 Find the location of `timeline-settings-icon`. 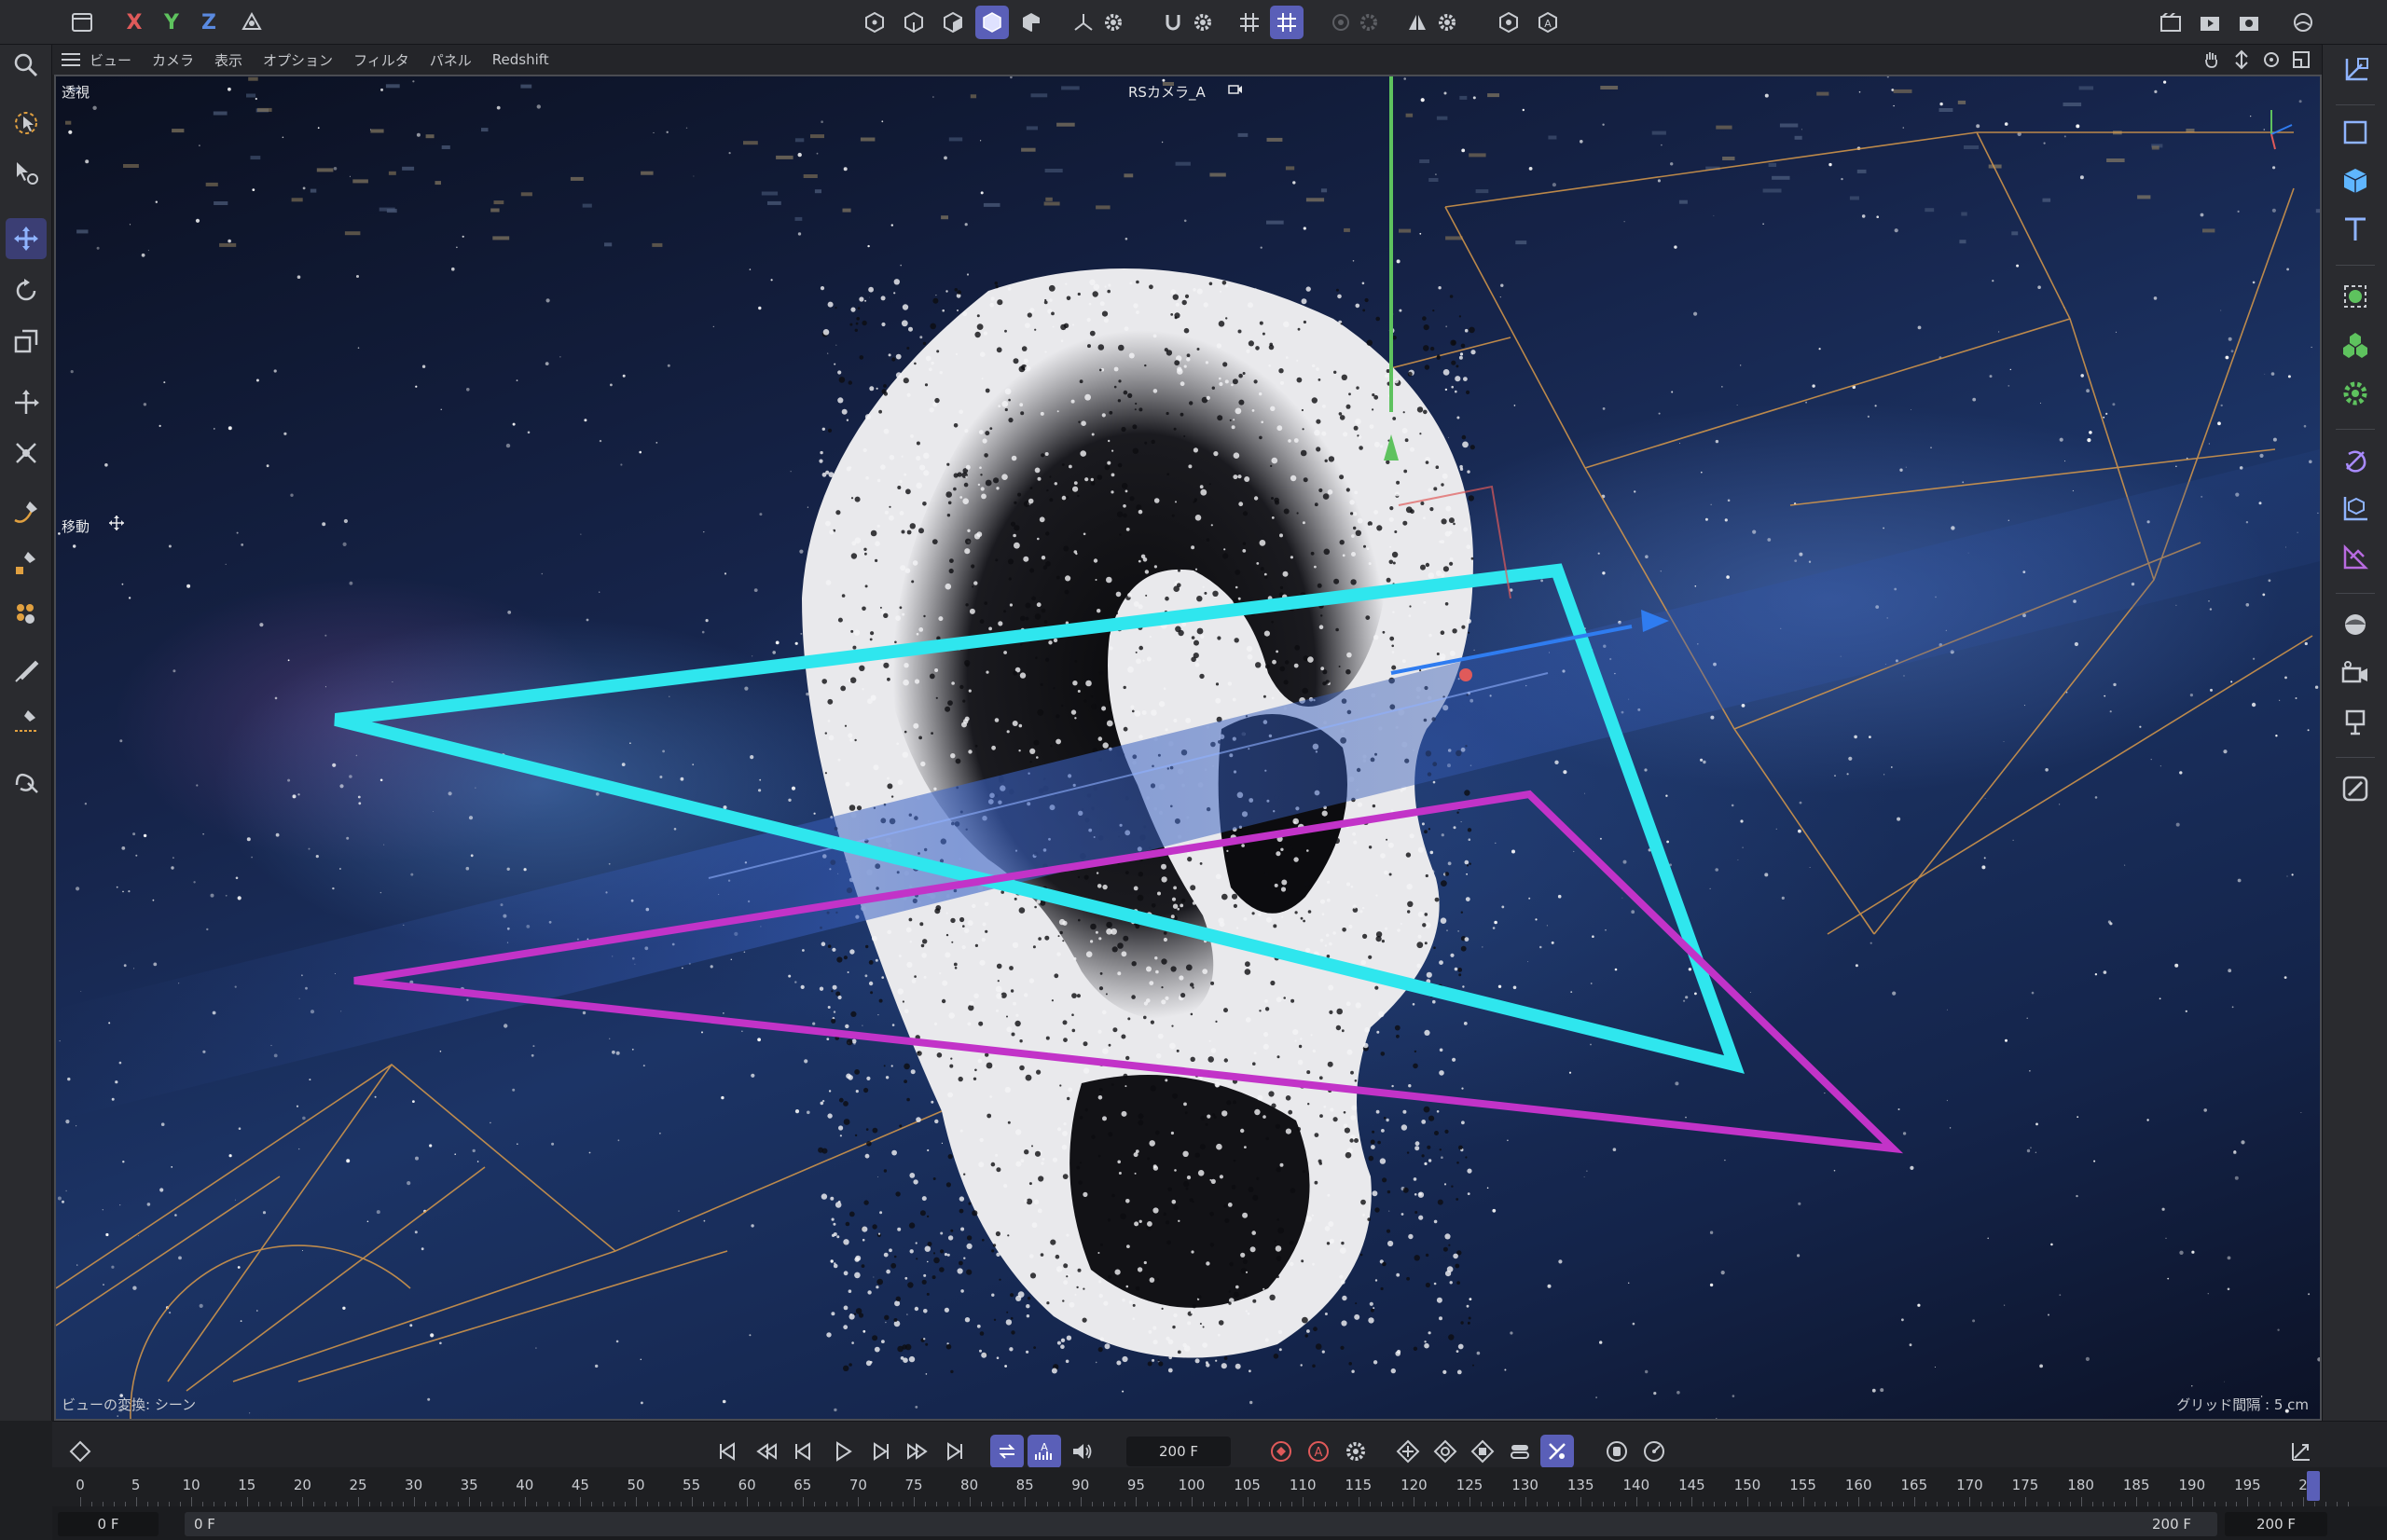

timeline-settings-icon is located at coordinates (1654, 1451).